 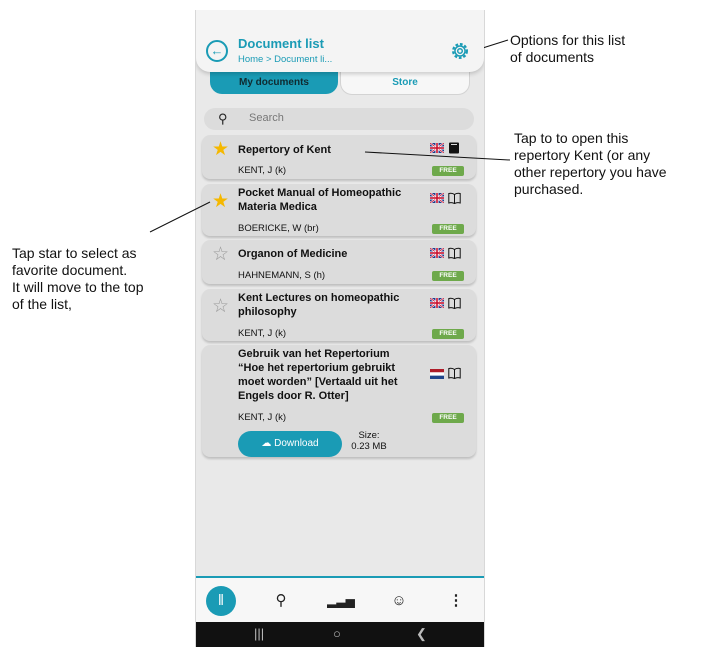 I want to click on star-leader-line, so click(x=180, y=217).